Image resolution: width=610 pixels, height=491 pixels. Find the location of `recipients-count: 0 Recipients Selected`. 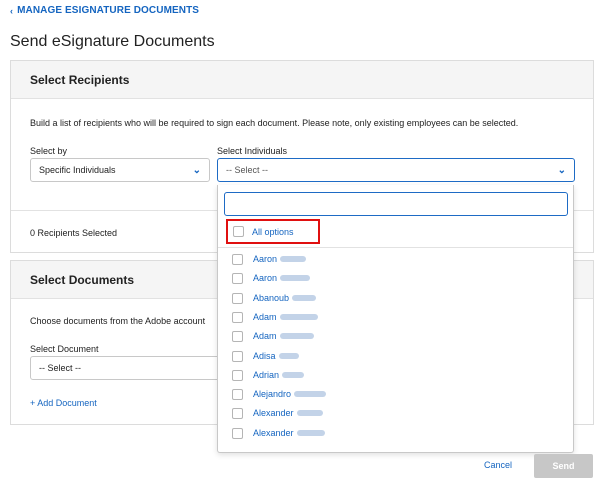

recipients-count: 0 Recipients Selected is located at coordinates (74, 233).